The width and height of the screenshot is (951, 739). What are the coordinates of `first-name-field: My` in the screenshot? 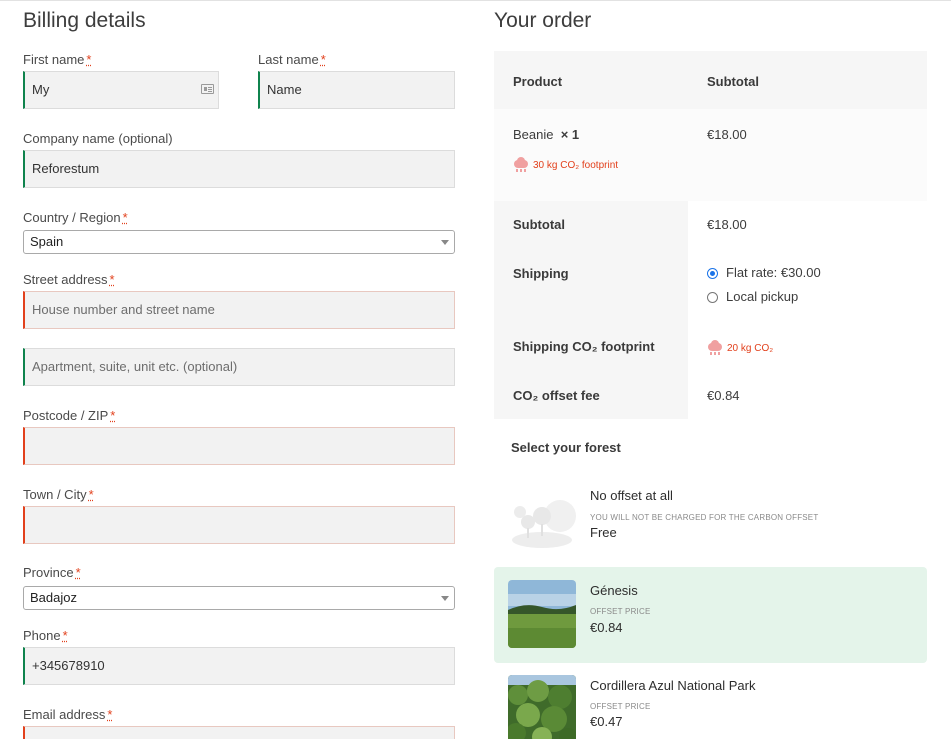 It's located at (121, 90).